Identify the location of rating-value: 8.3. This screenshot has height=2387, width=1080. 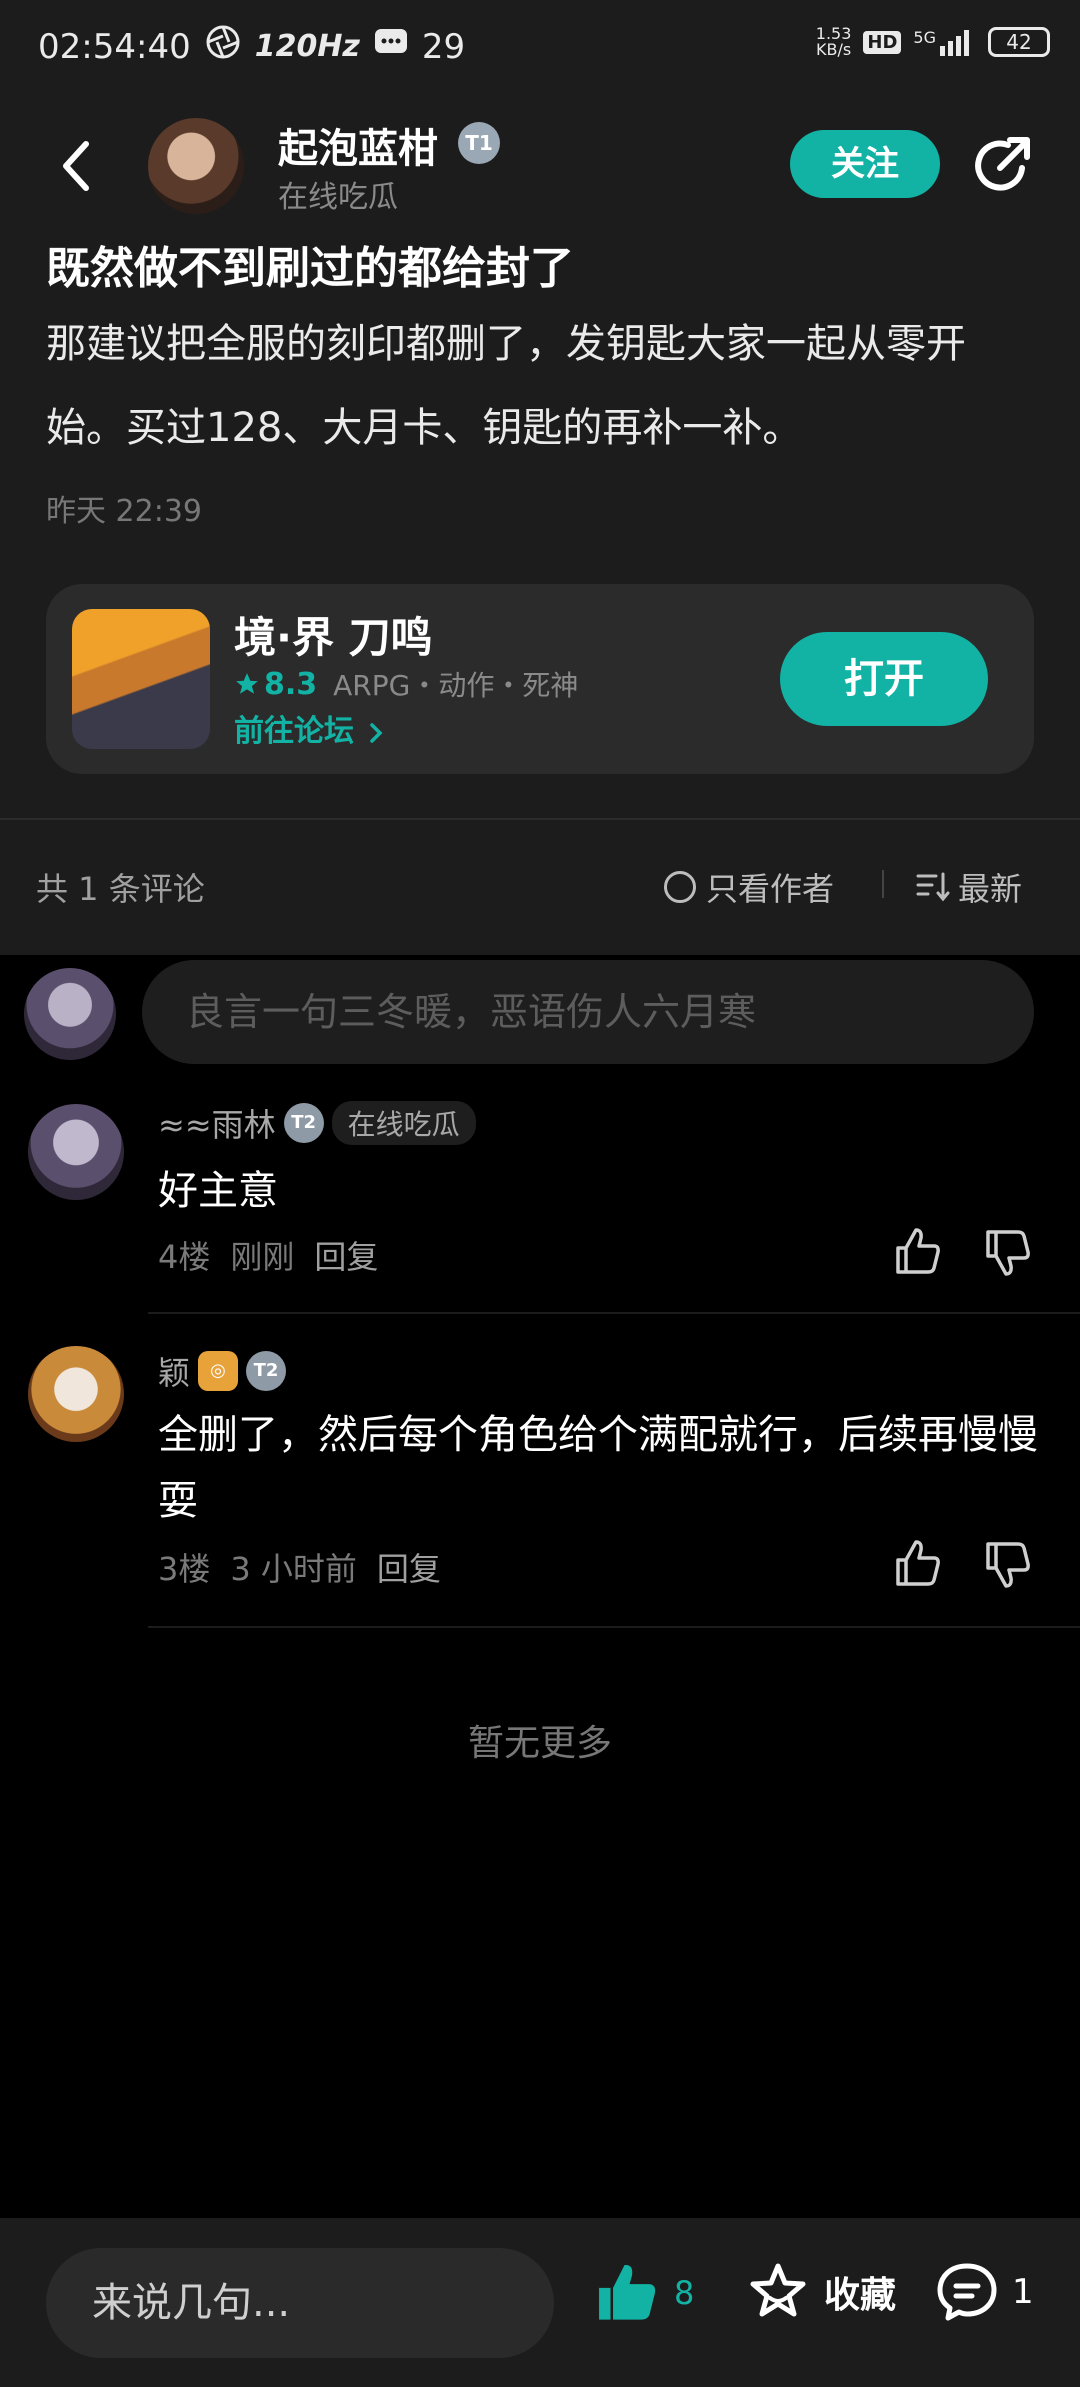
(291, 684).